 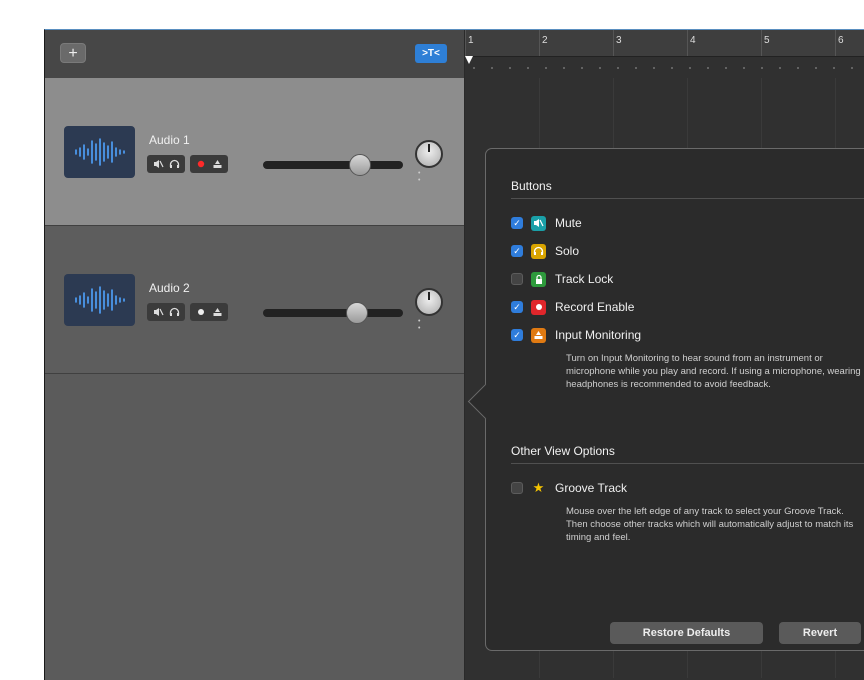 What do you see at coordinates (254, 300) in the screenshot?
I see `track-row-audio-2: Audio 2 • •` at bounding box center [254, 300].